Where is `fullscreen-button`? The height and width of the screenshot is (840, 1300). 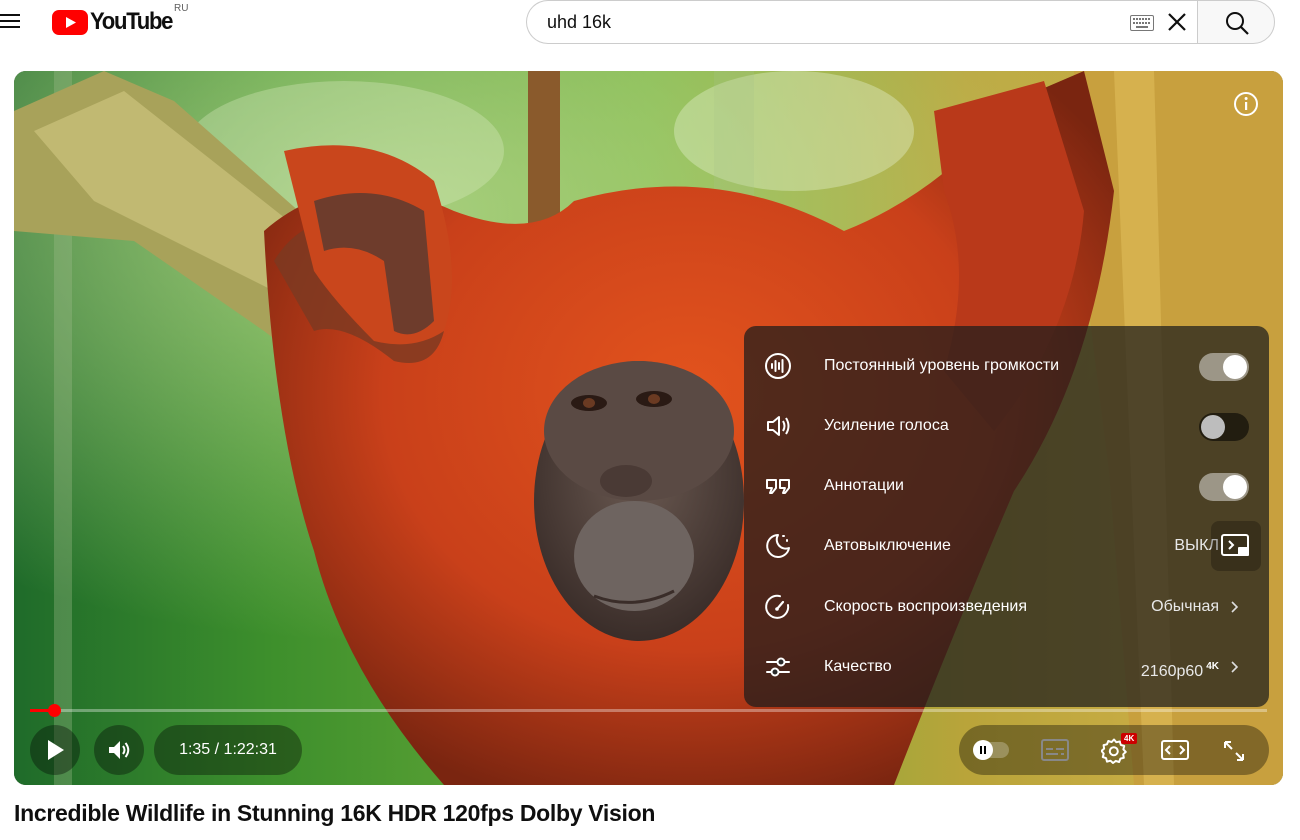
fullscreen-button is located at coordinates (1233, 750).